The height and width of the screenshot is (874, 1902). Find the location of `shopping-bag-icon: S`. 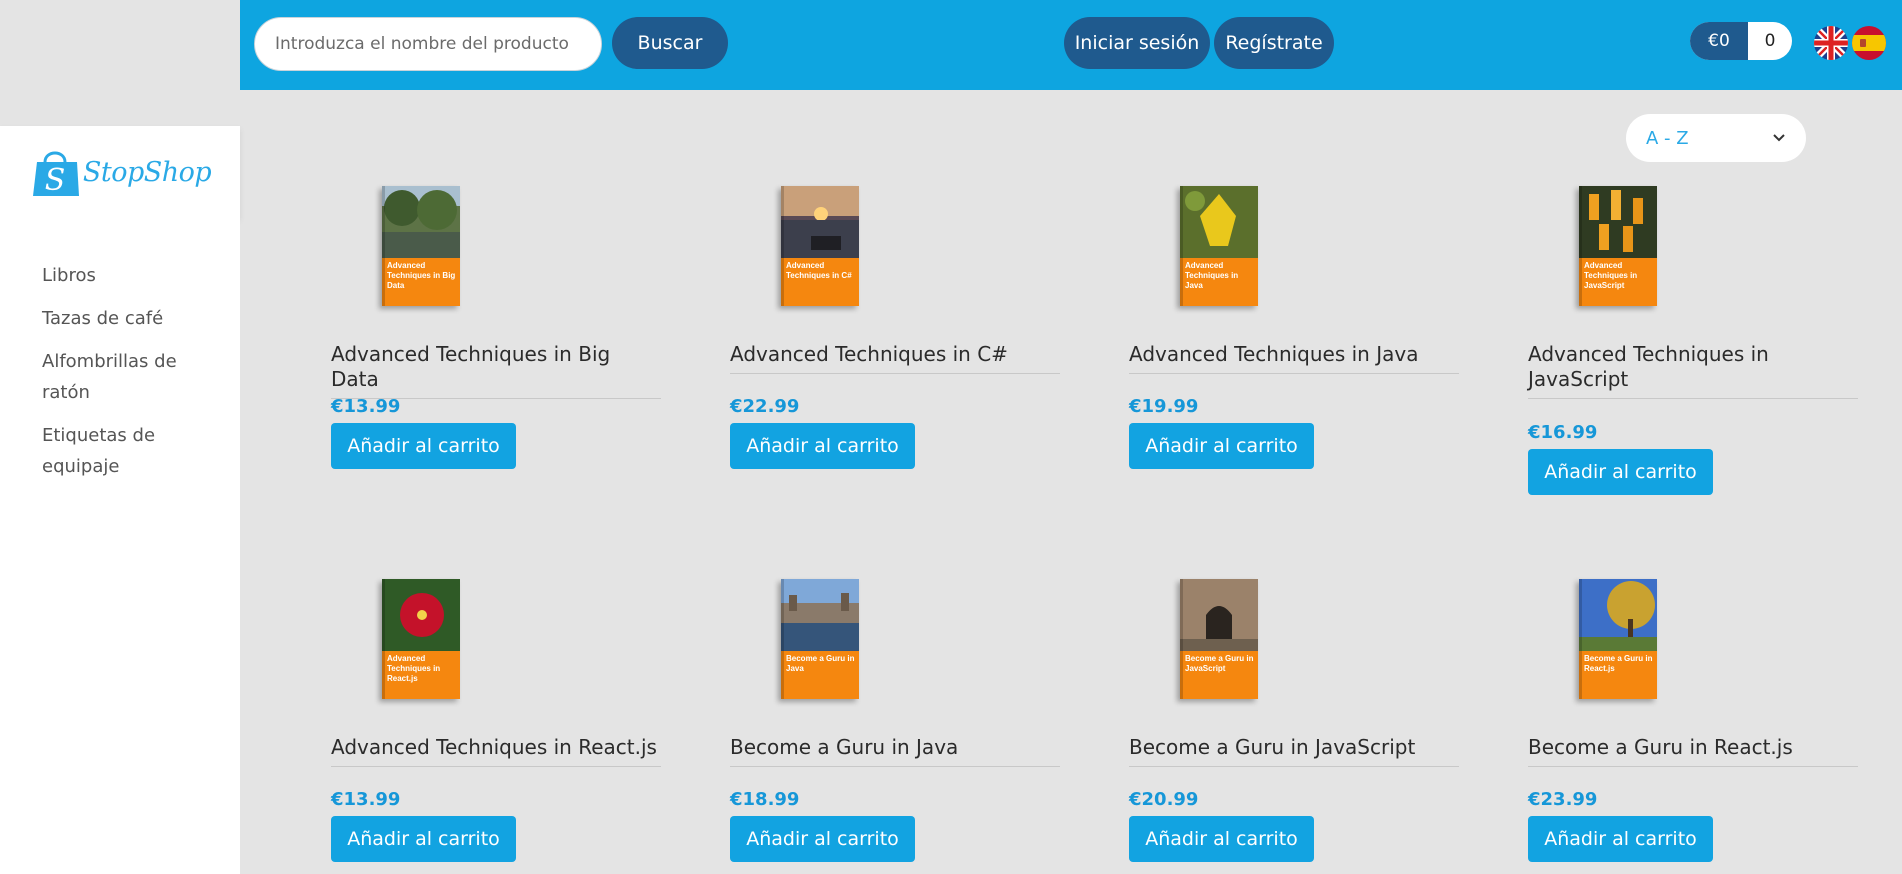

shopping-bag-icon: S is located at coordinates (55, 174).